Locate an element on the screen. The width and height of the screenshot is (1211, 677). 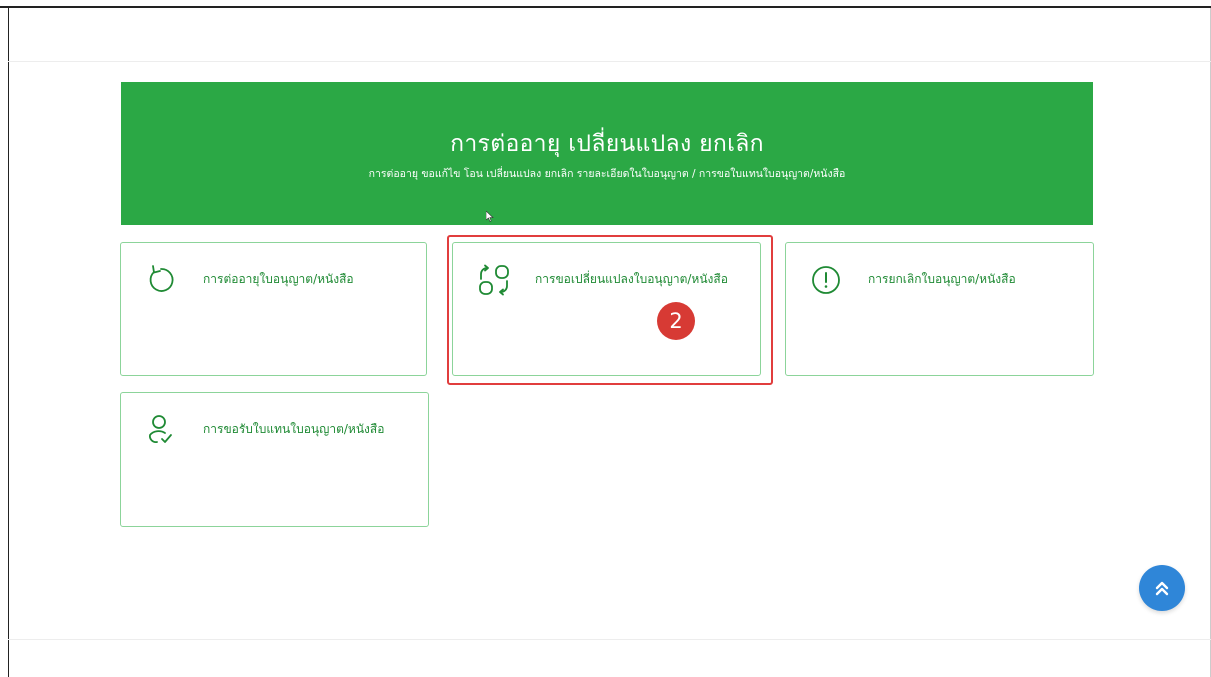
hero-title: การต่ออายุ เปลี่ยนแปลง ยกเลิก is located at coordinates (607, 144).